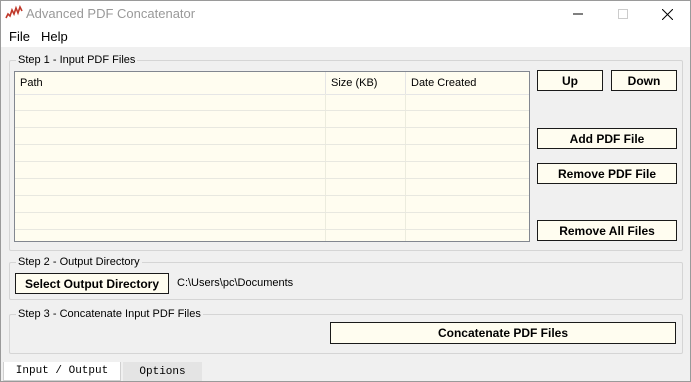 This screenshot has width=691, height=382. Describe the element at coordinates (19, 36) in the screenshot. I see `menu-file: File` at that location.